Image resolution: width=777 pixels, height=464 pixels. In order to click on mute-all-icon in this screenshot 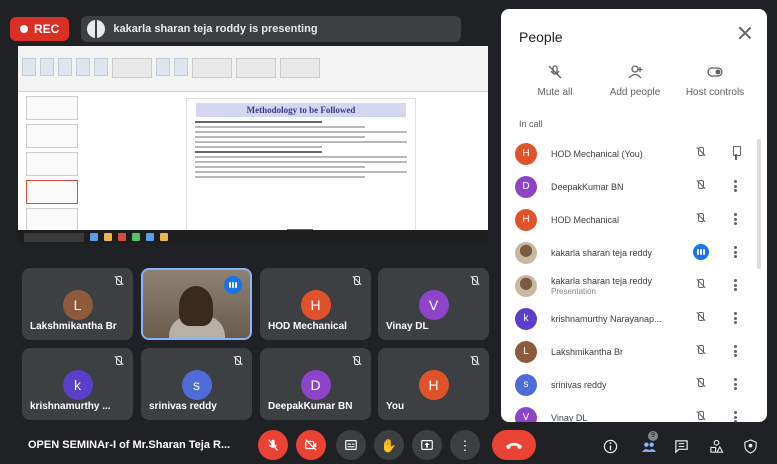, I will do `click(555, 72)`.